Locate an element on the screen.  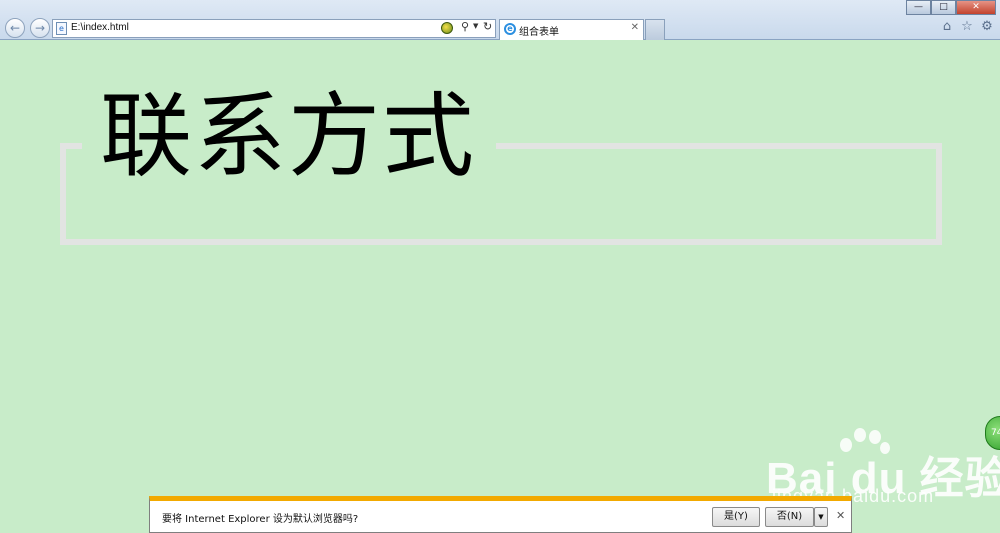
star-icon: ☆ is located at coordinates (967, 27).